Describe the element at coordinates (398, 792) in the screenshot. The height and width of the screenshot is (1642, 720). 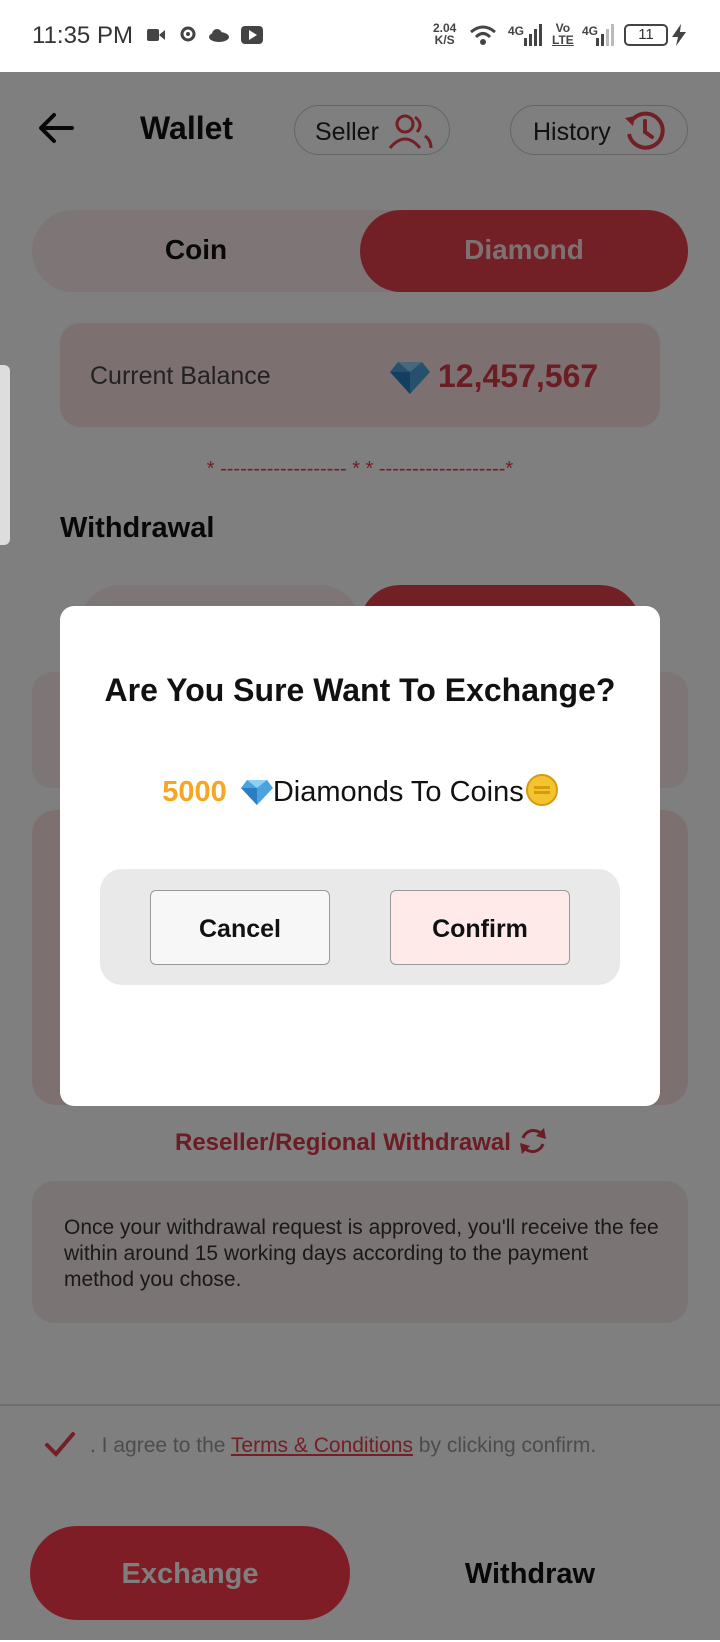
I see `exchange-message: Diamonds To Coins` at that location.